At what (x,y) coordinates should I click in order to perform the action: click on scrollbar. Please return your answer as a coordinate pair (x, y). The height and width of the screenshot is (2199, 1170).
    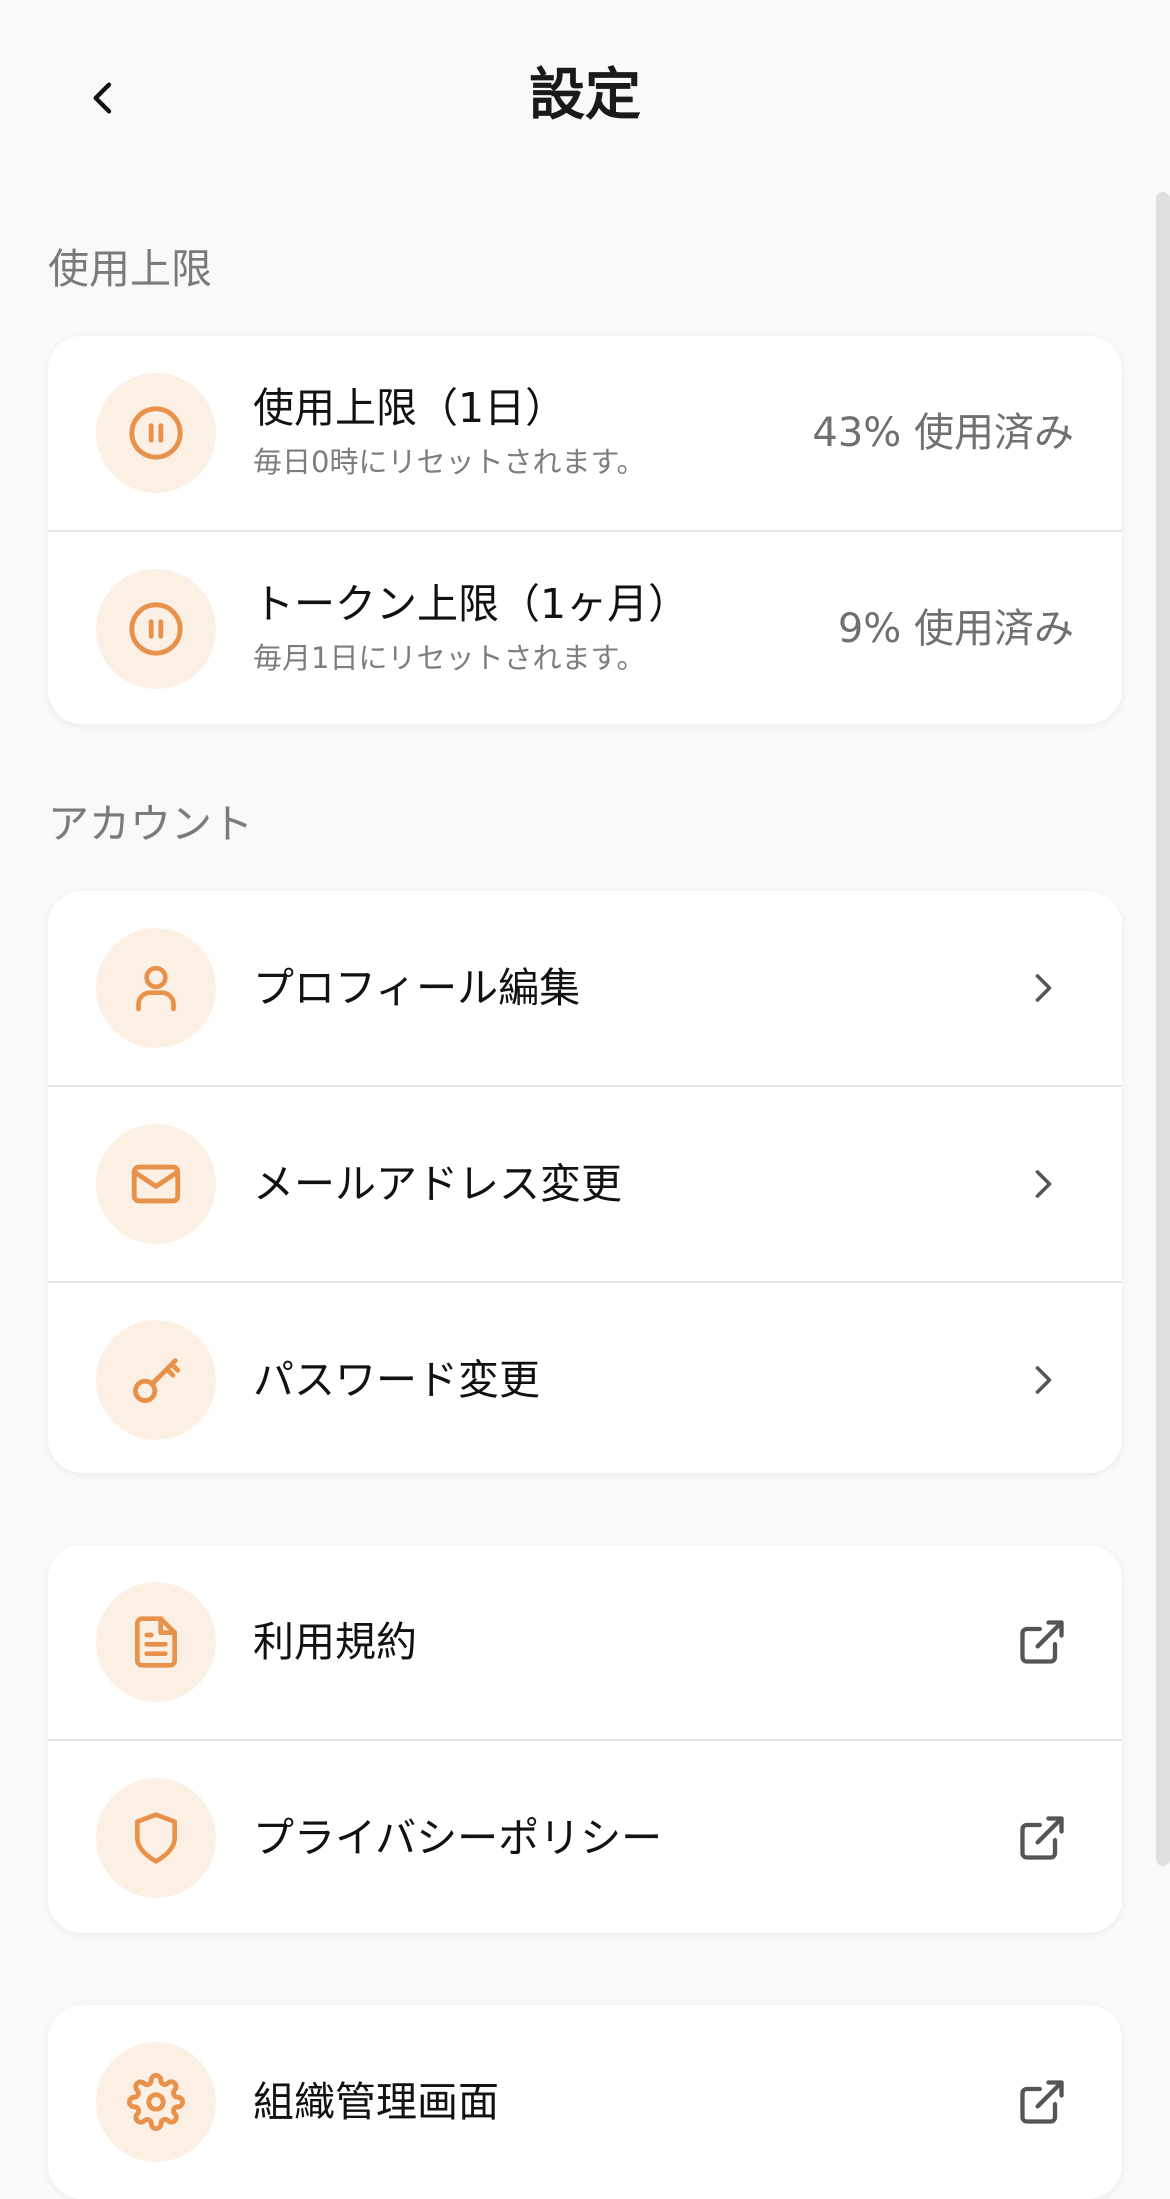
    Looking at the image, I should click on (1163, 1029).